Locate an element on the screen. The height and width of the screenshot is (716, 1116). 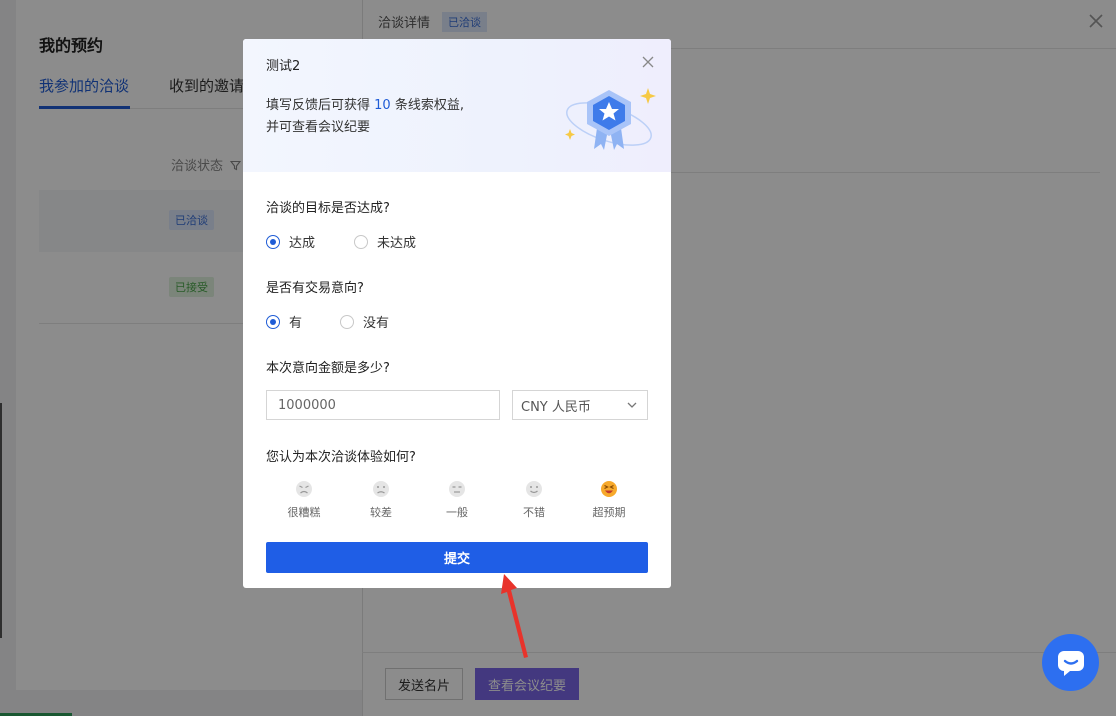
submit-button: 提交 is located at coordinates (457, 557).